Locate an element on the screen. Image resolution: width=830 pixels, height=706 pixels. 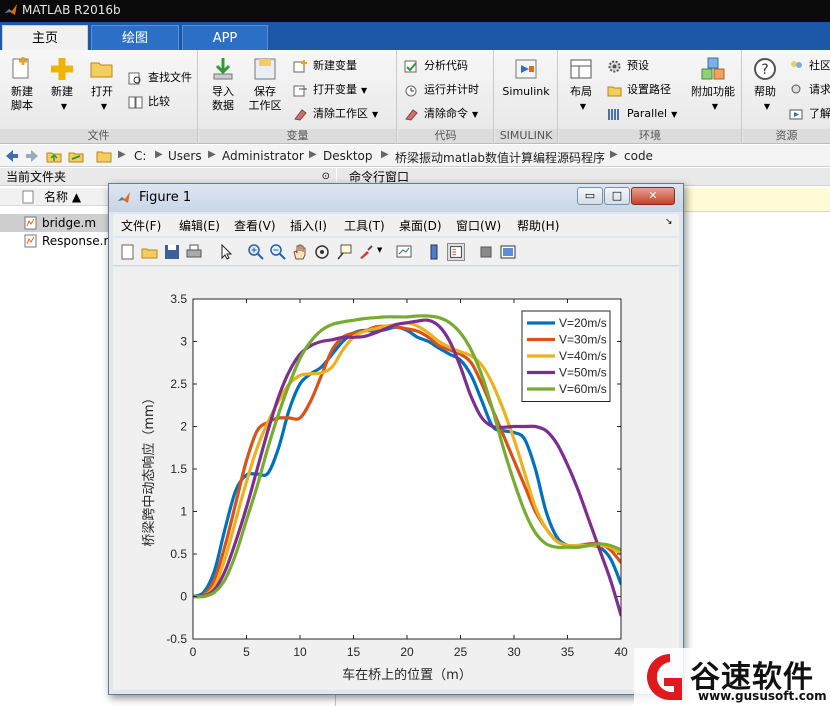
link-plot-icon is located at coordinates (404, 252).